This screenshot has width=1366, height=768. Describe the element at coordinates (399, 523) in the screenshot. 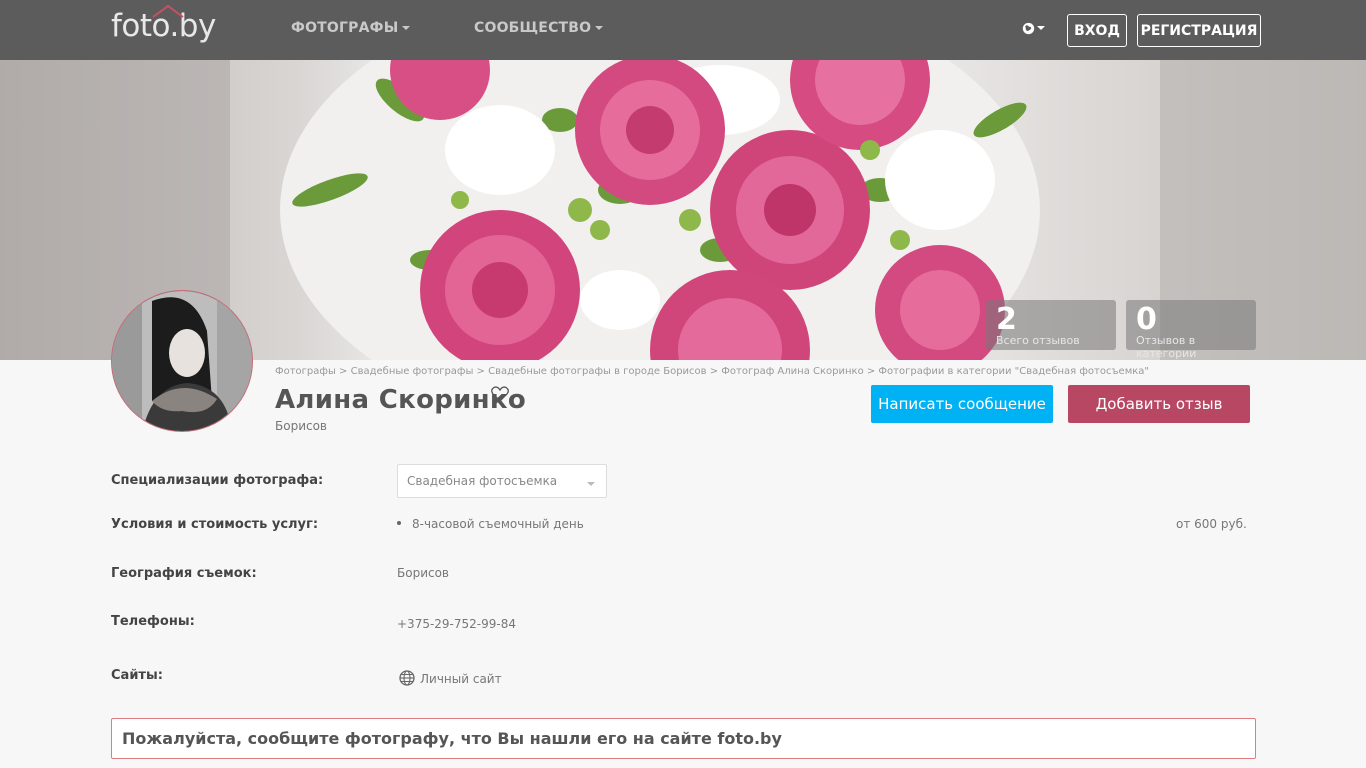

I see `list-bullet` at that location.